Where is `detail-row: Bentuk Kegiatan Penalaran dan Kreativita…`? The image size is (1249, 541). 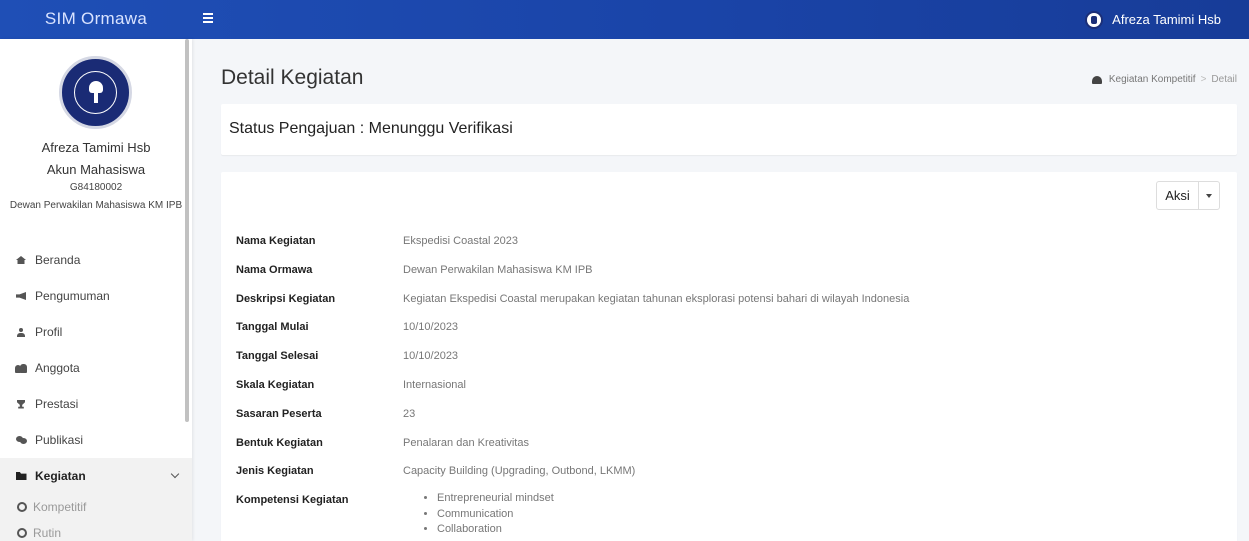 detail-row: Bentuk Kegiatan Penalaran dan Kreativita… is located at coordinates (726, 448).